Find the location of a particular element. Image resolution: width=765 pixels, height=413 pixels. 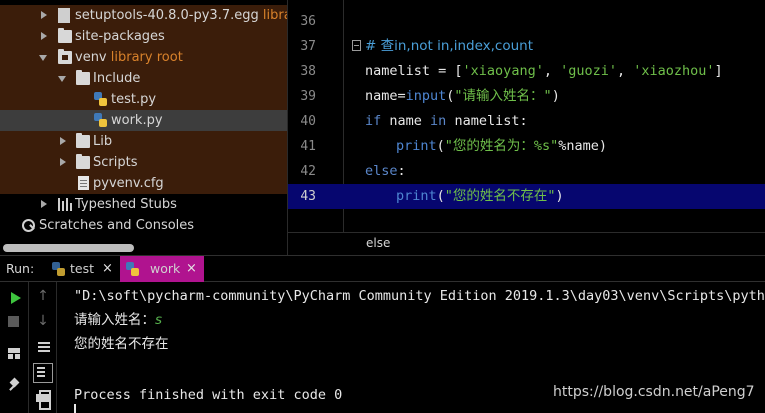

tree-item-label: Lib is located at coordinates (103, 141).